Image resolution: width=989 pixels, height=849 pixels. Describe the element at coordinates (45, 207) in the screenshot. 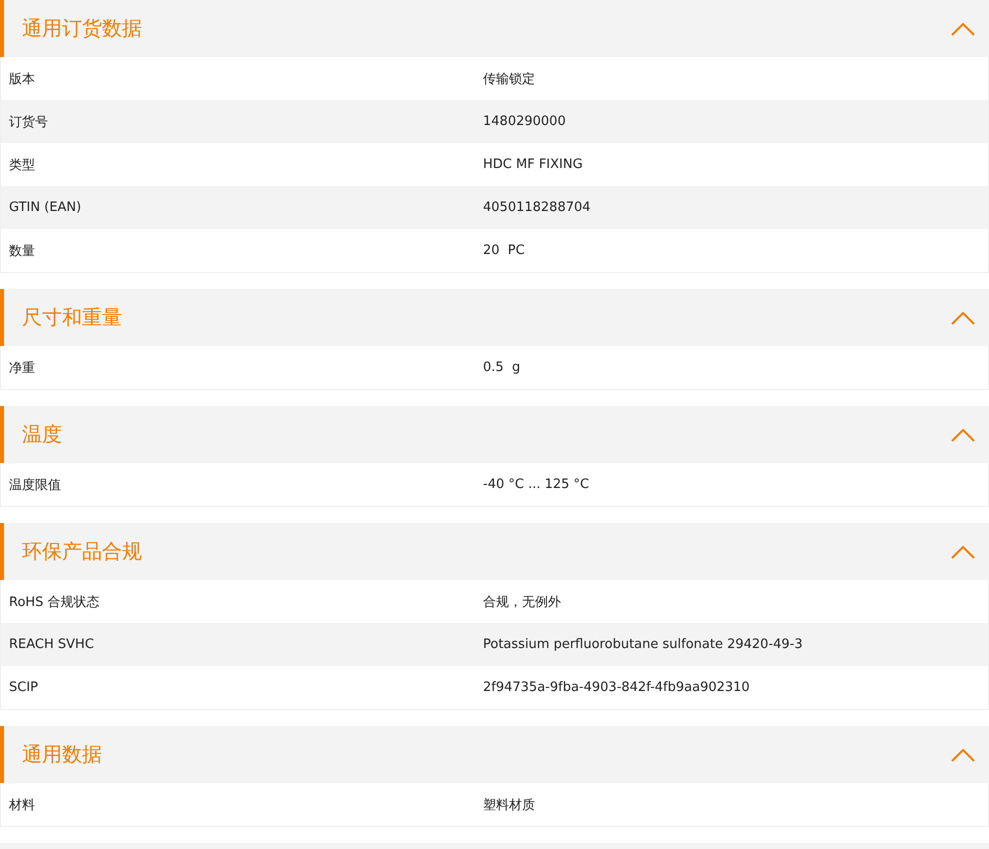

I see `row-label: GTIN (EAN)` at that location.